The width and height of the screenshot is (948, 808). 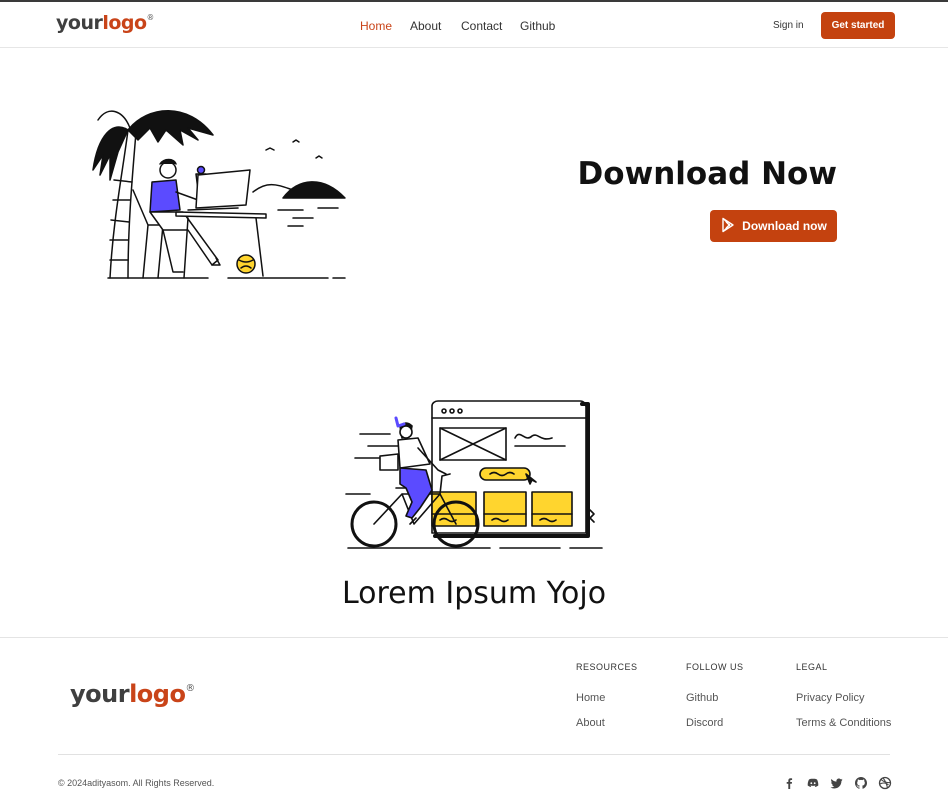 I want to click on footer-column-resources: RESOURCES Home About, so click(x=607, y=702).